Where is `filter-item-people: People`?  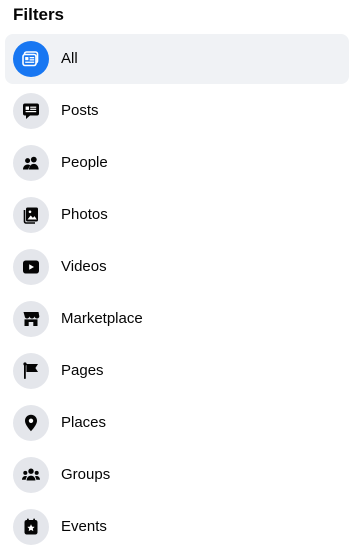 filter-item-people: People is located at coordinates (177, 163).